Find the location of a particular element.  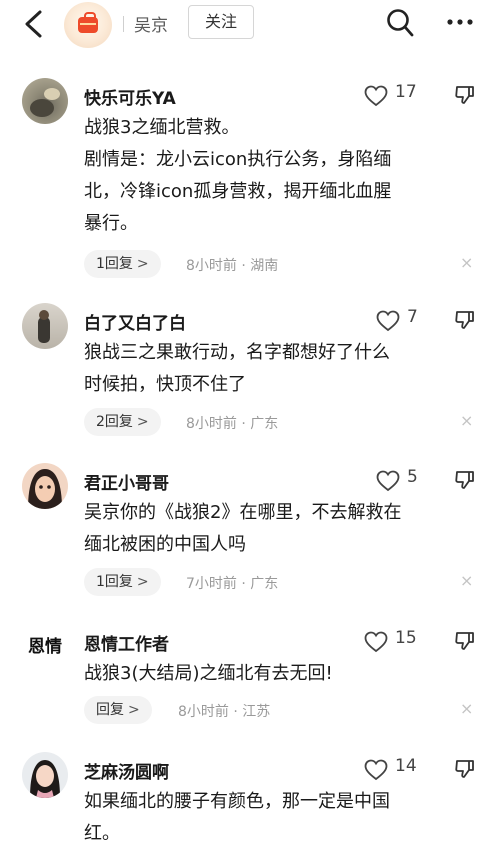

comment-line: 暴行。 is located at coordinates (111, 223).